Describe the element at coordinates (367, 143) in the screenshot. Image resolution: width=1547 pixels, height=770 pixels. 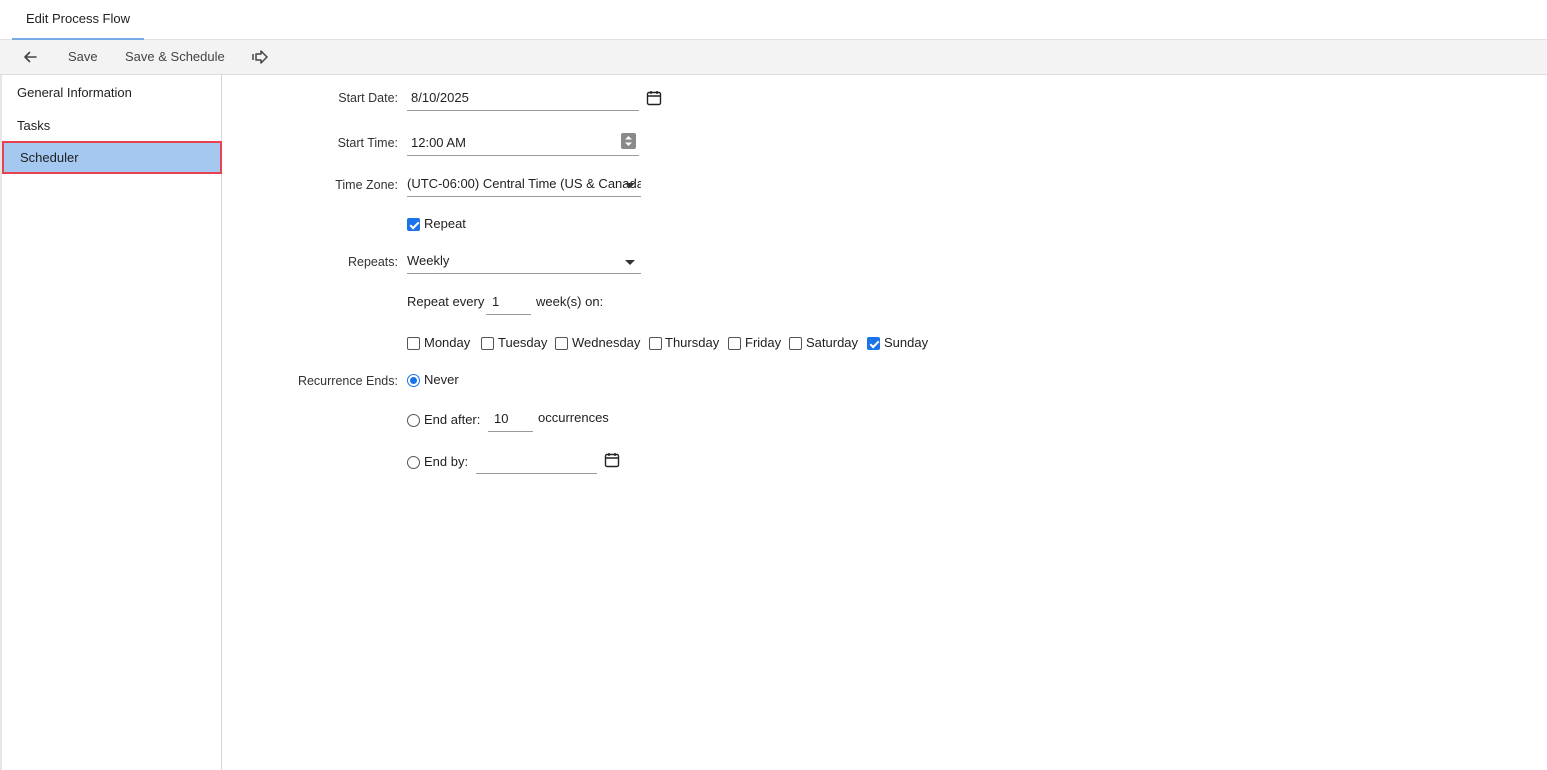
I see `start-time-label: Start Time:` at that location.